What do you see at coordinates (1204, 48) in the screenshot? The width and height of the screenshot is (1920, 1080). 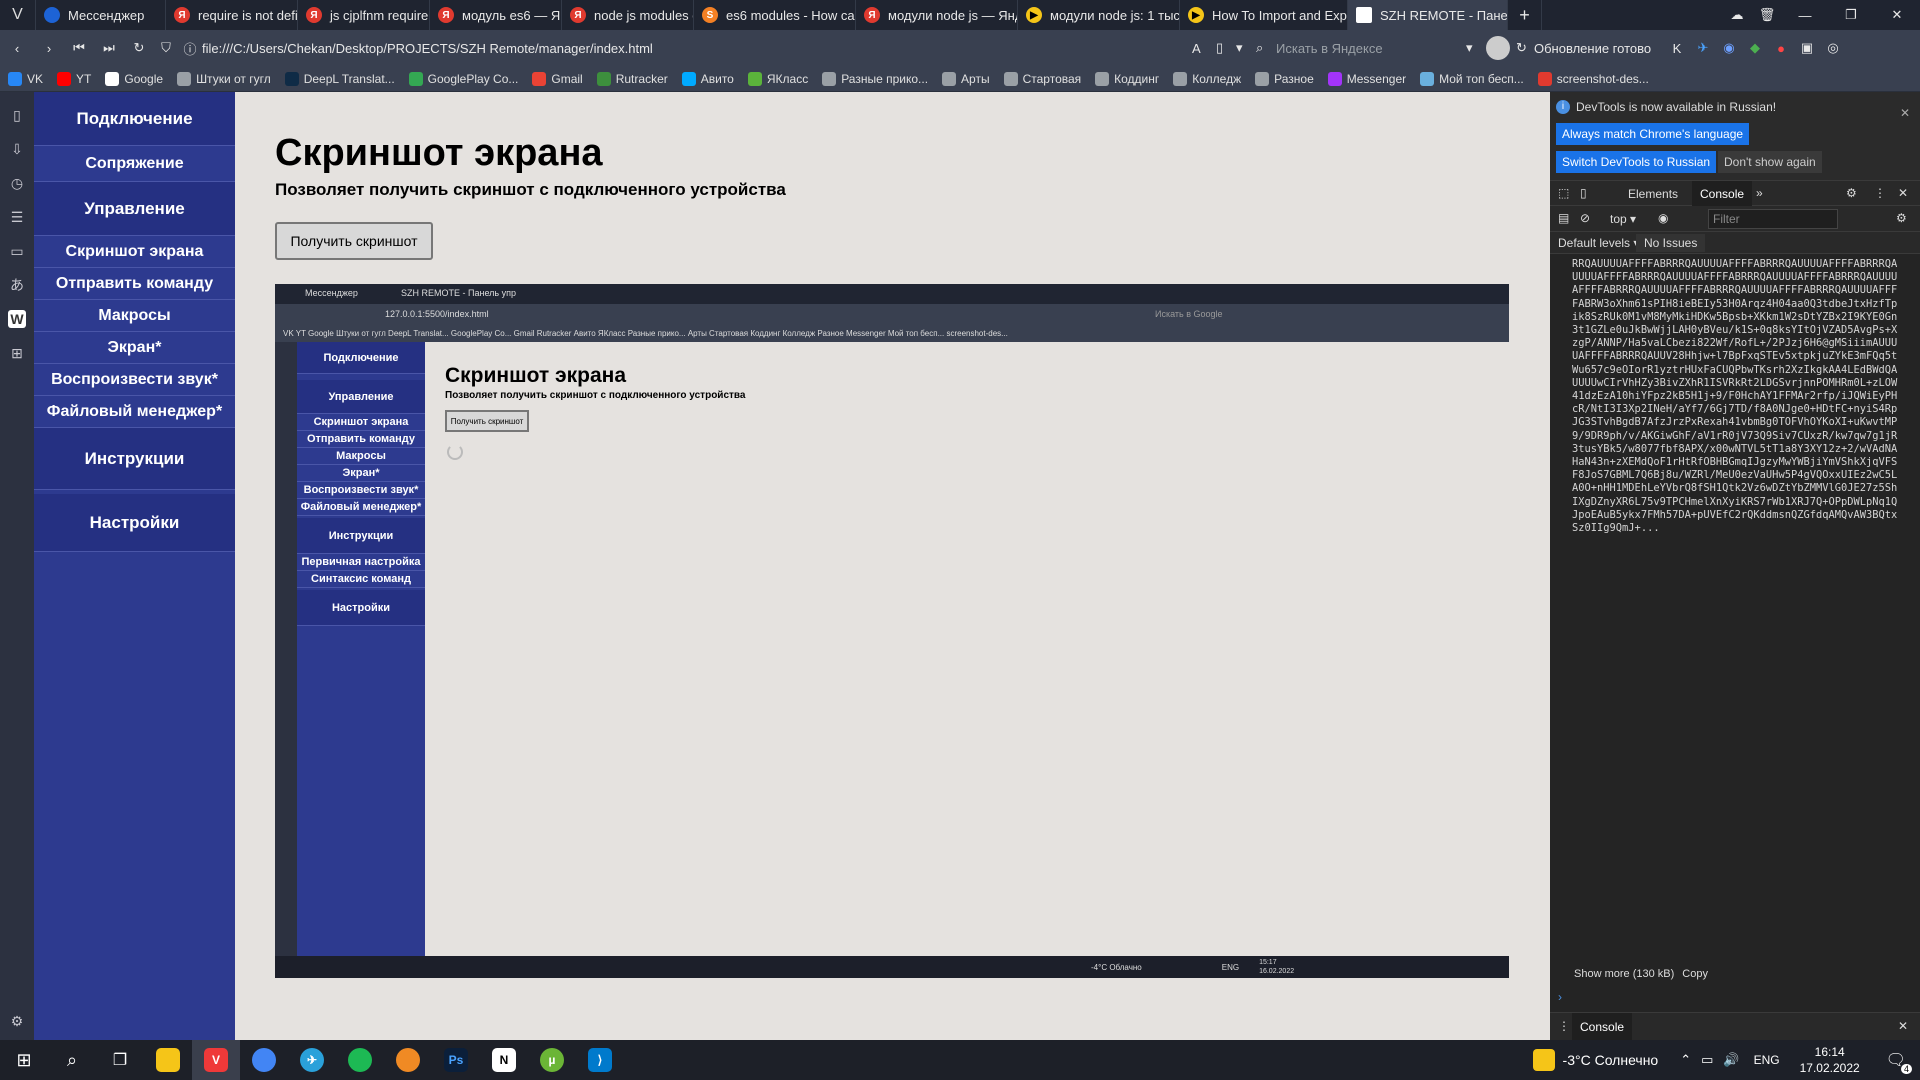 I see `translate-icon: A` at bounding box center [1204, 48].